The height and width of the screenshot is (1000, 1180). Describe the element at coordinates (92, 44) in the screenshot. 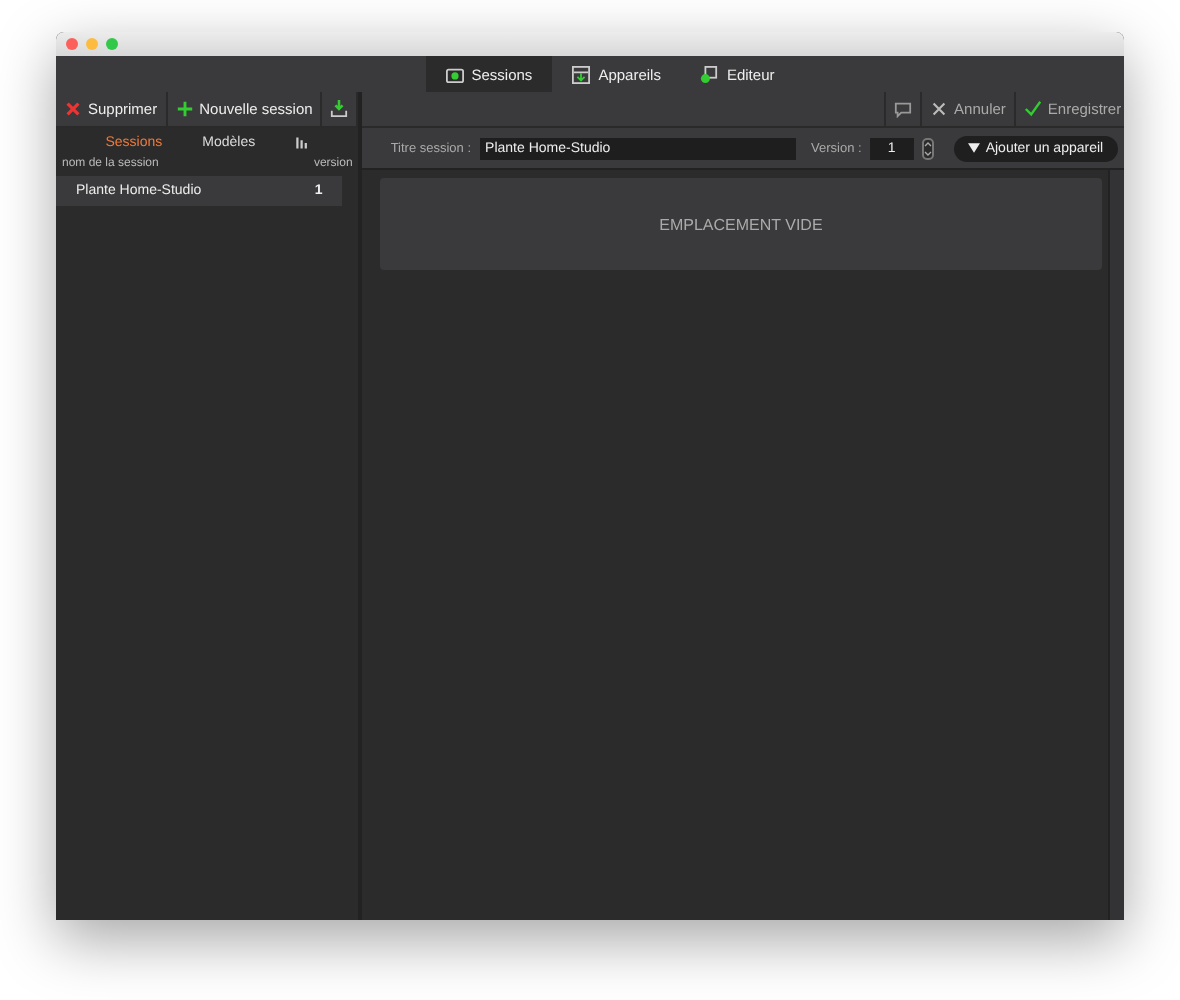

I see `minimize-button` at that location.